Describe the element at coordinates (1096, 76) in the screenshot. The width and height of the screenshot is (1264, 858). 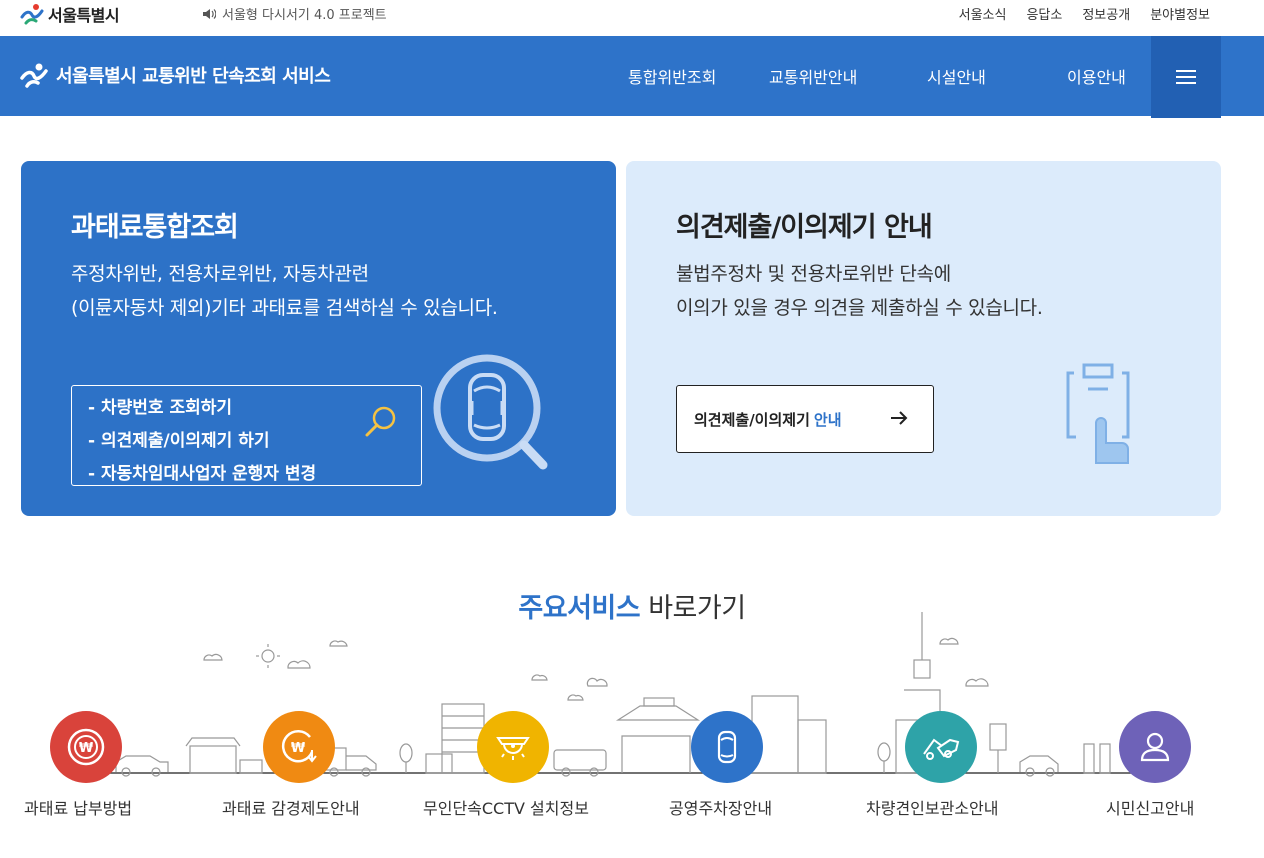
I see `menu-usage-guide: 이용안내` at that location.